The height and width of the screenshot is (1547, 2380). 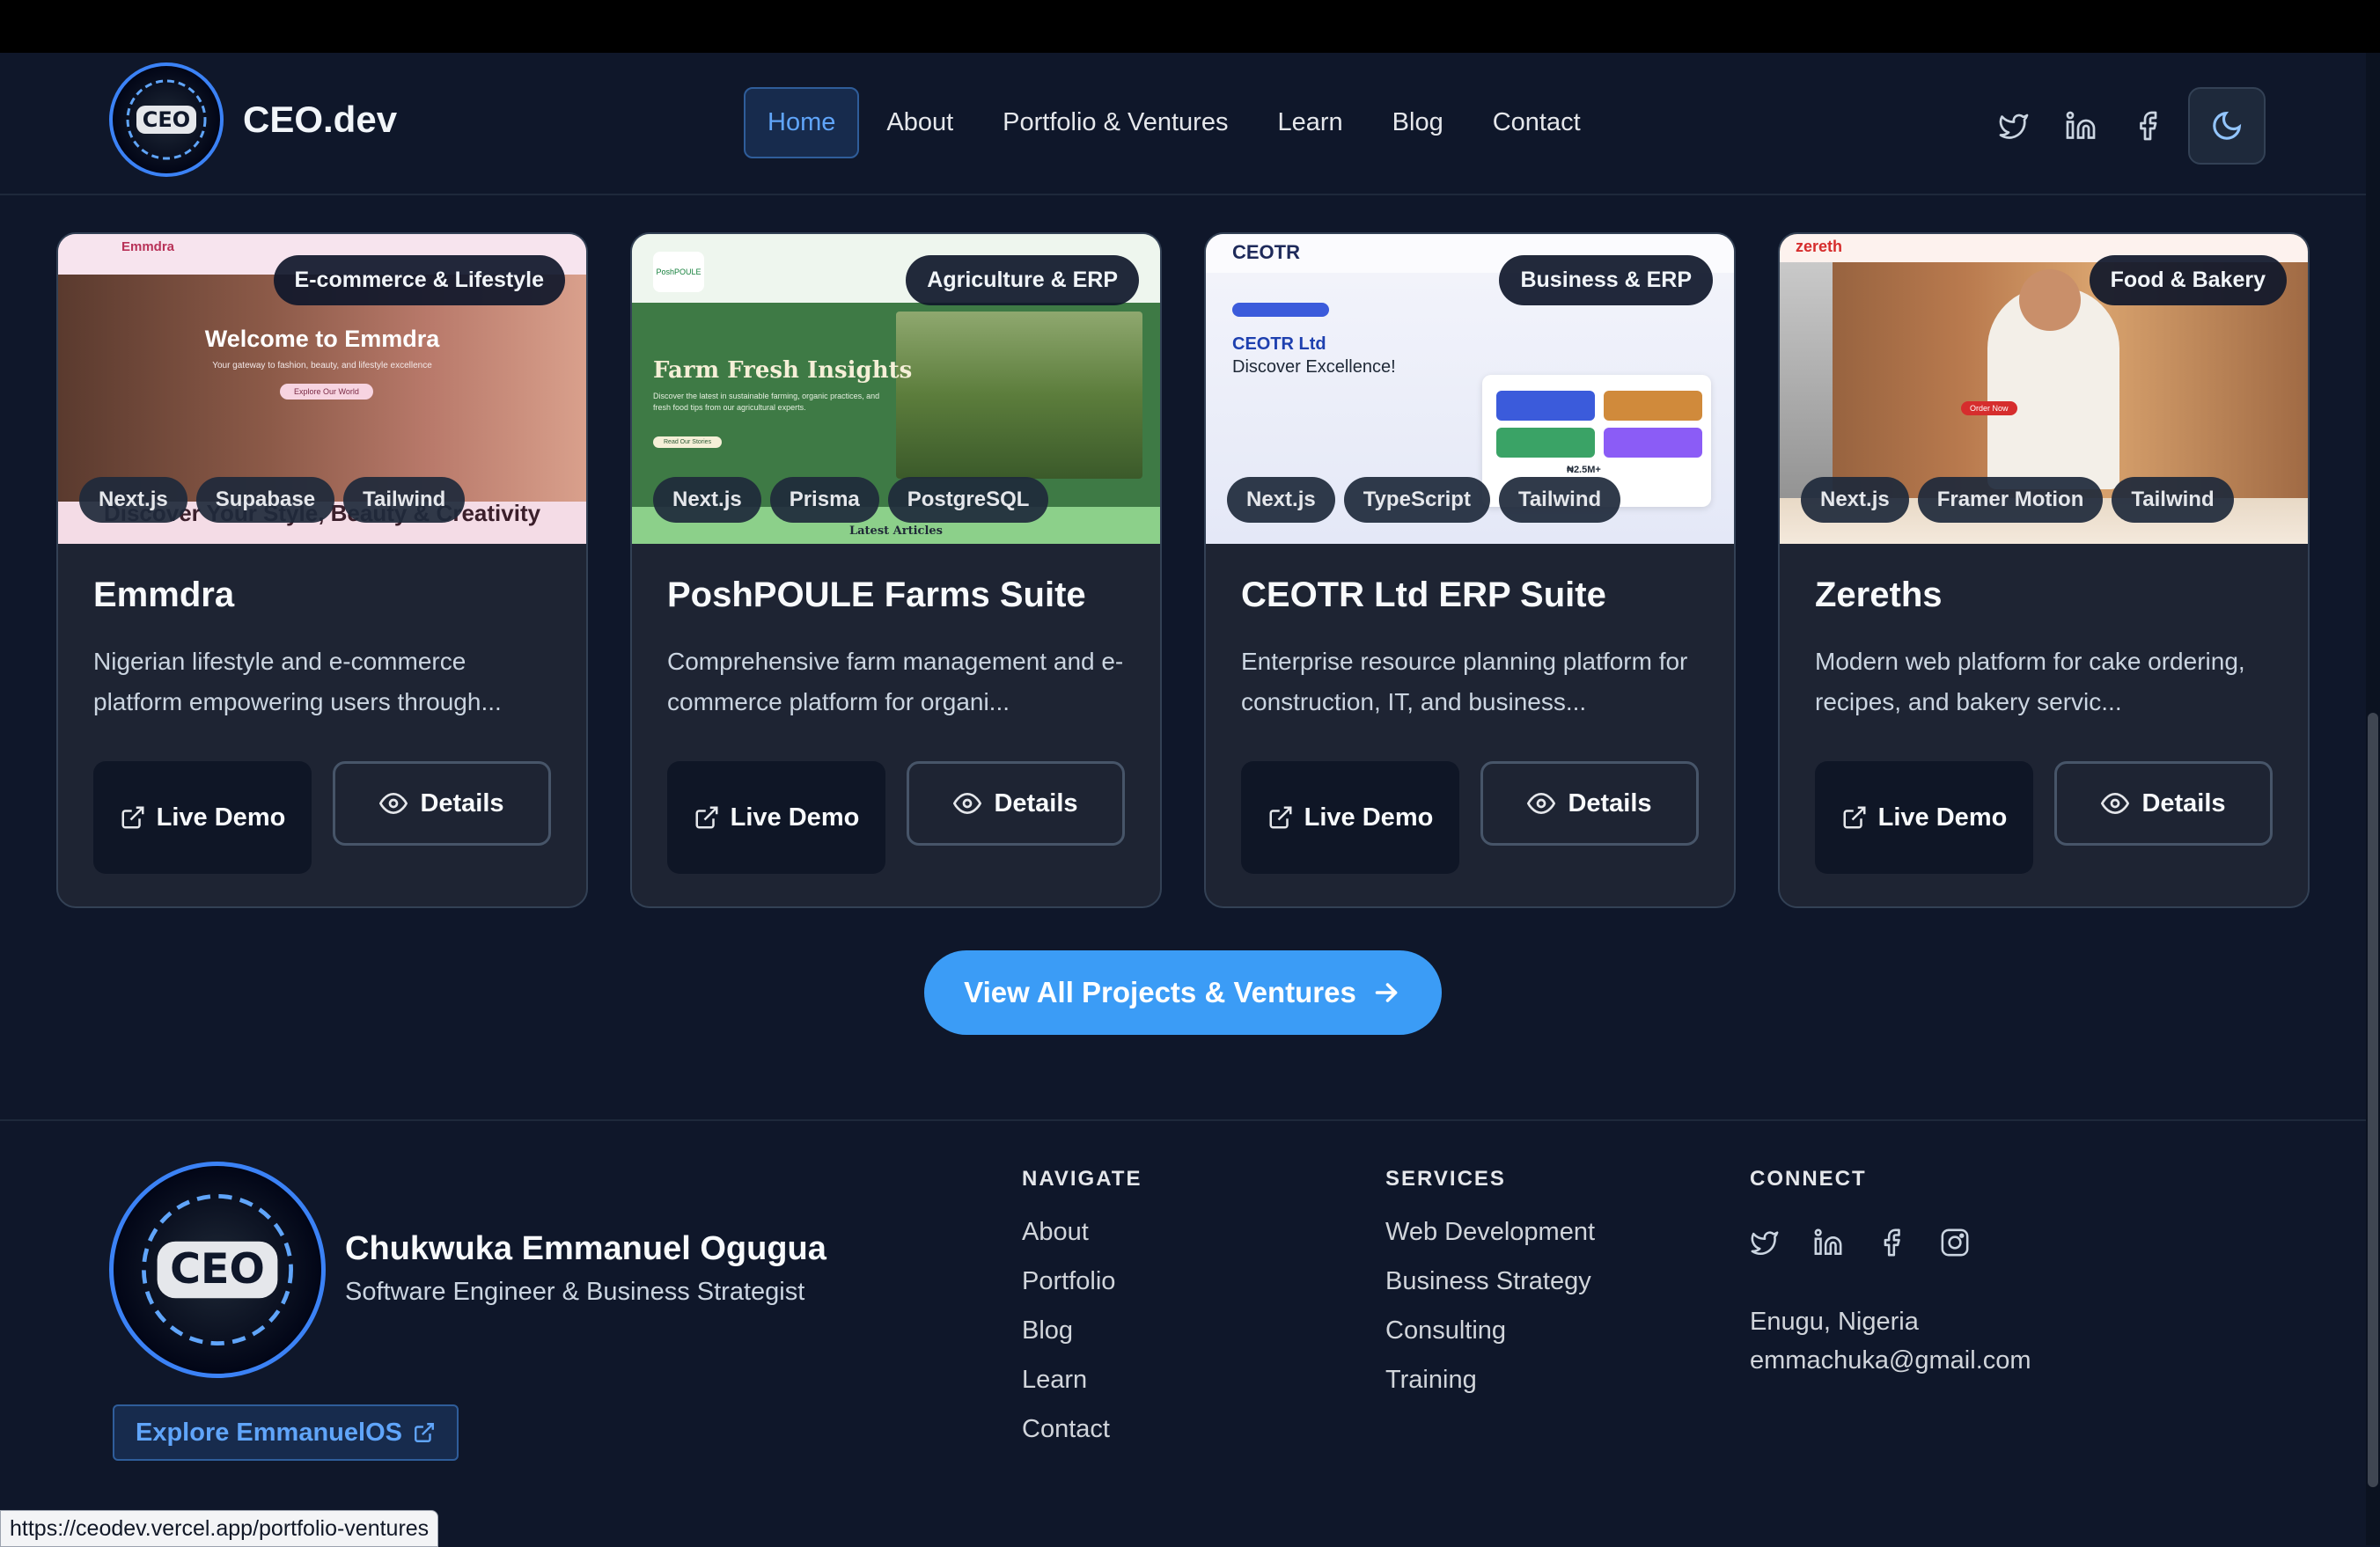 I want to click on project-title: Emmdra, so click(x=164, y=595).